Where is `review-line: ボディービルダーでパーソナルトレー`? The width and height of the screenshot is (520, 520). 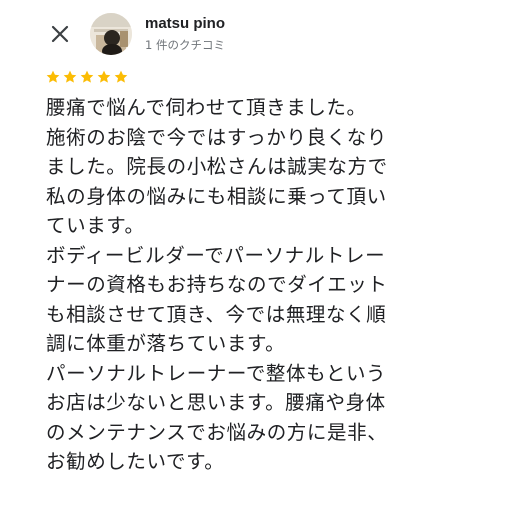 review-line: ボディービルダーでパーソナルトレー is located at coordinates (216, 255).